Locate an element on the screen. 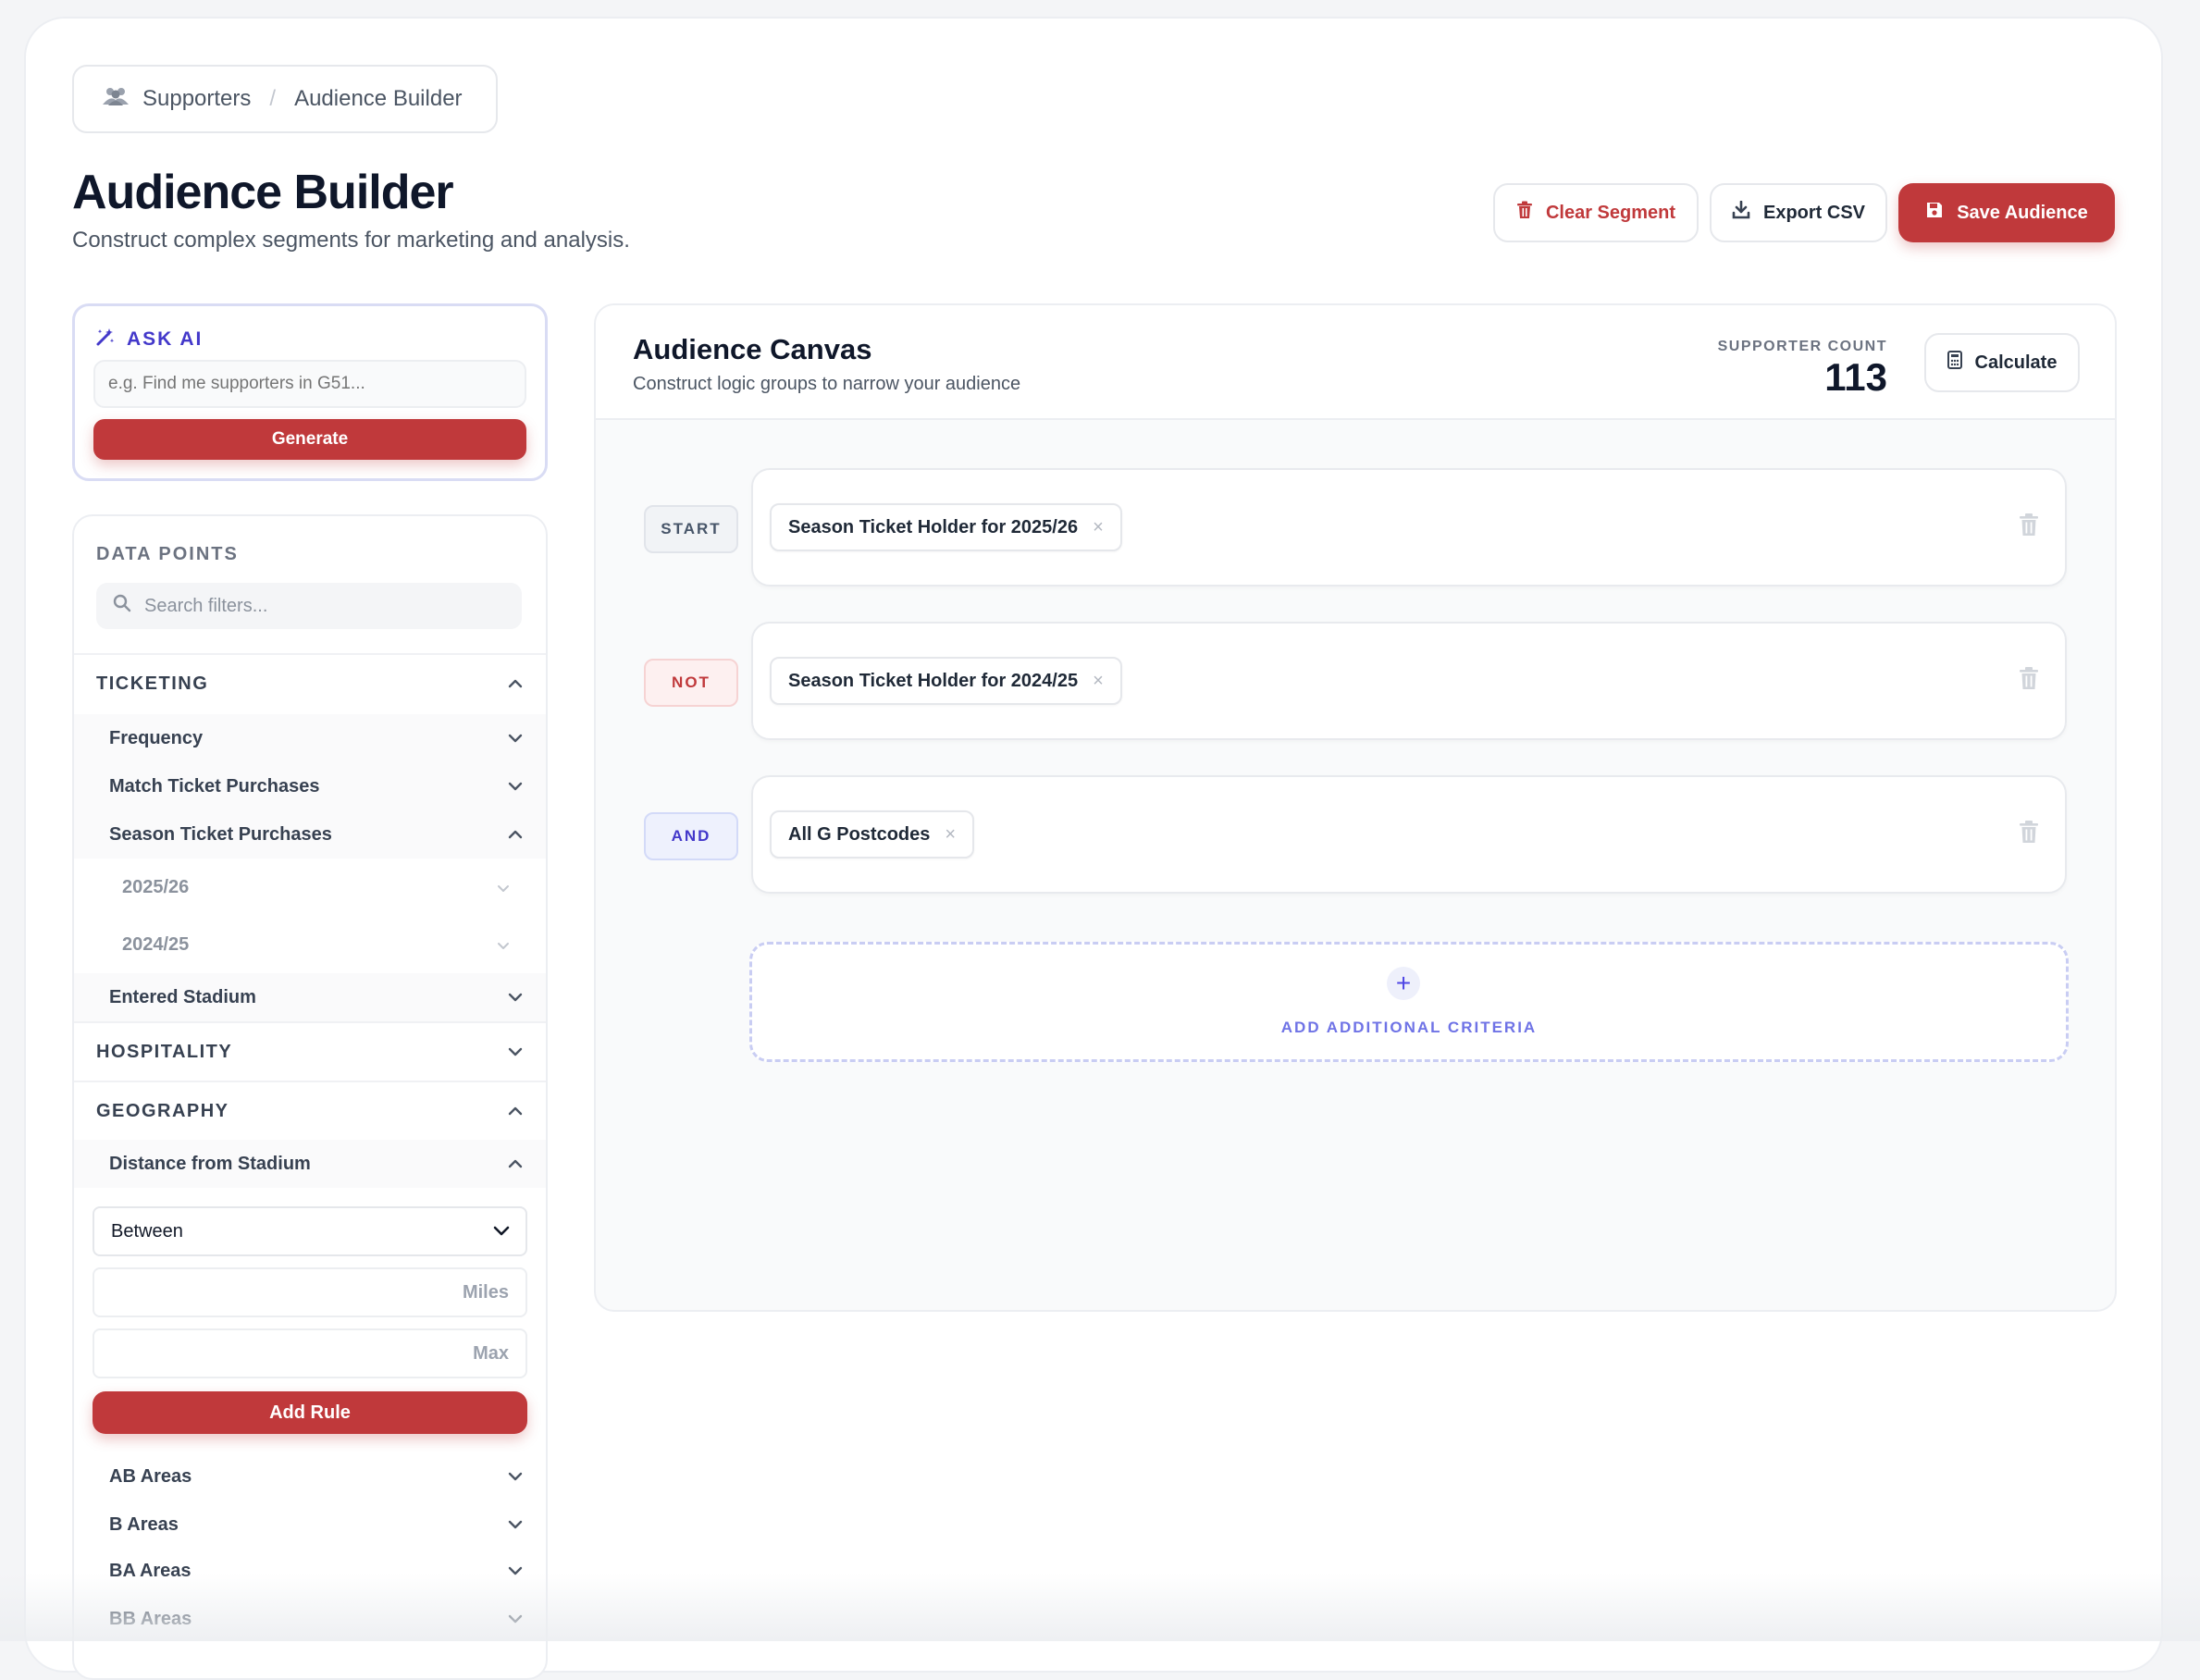 This screenshot has height=1680, width=2200. add-rule-button: Add Rule is located at coordinates (310, 1412).